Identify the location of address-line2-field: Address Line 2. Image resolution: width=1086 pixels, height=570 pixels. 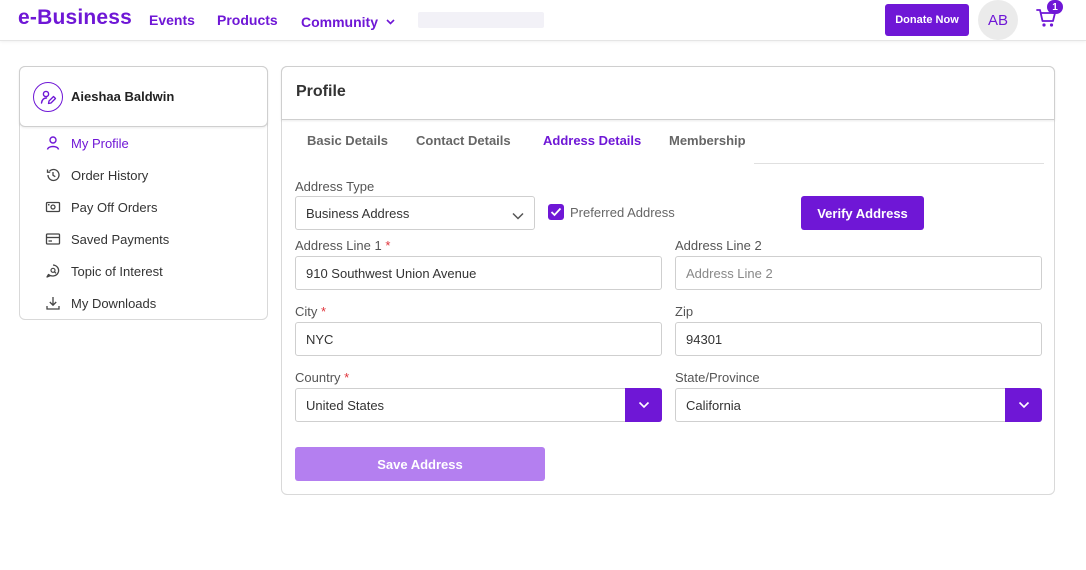
(858, 273).